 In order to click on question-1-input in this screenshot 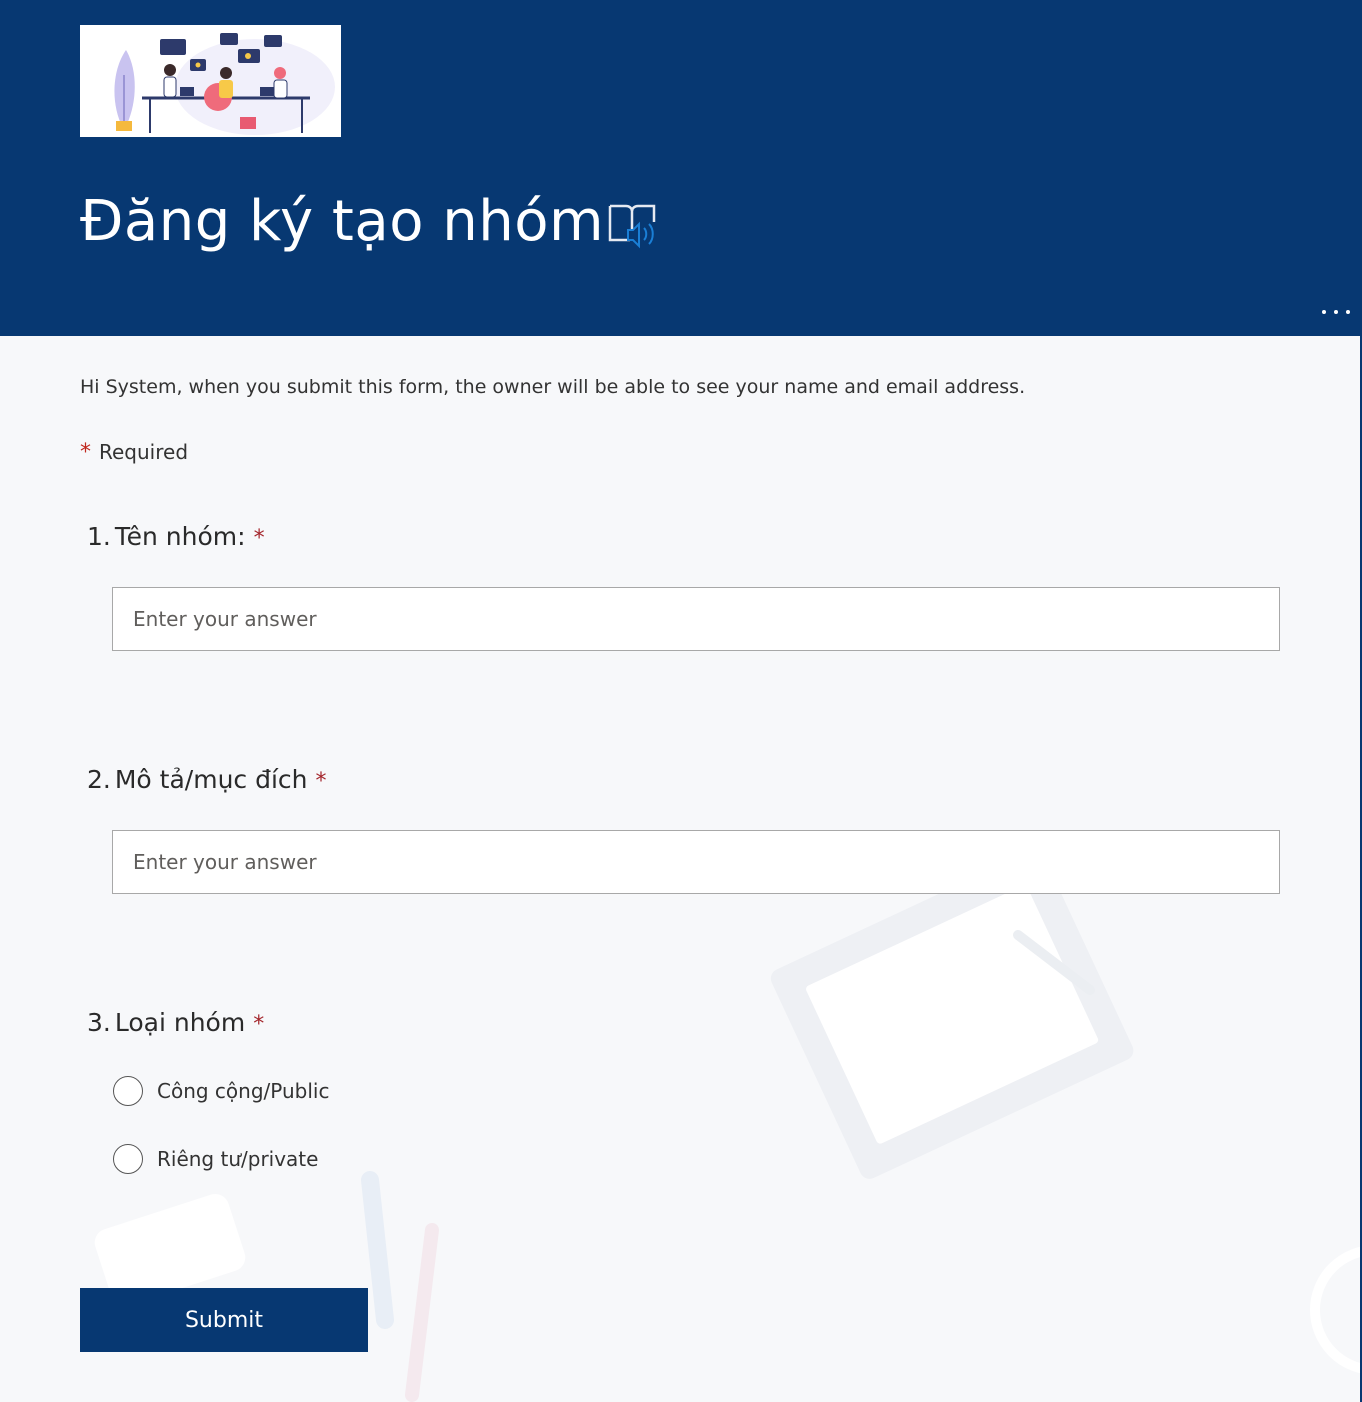, I will do `click(696, 619)`.